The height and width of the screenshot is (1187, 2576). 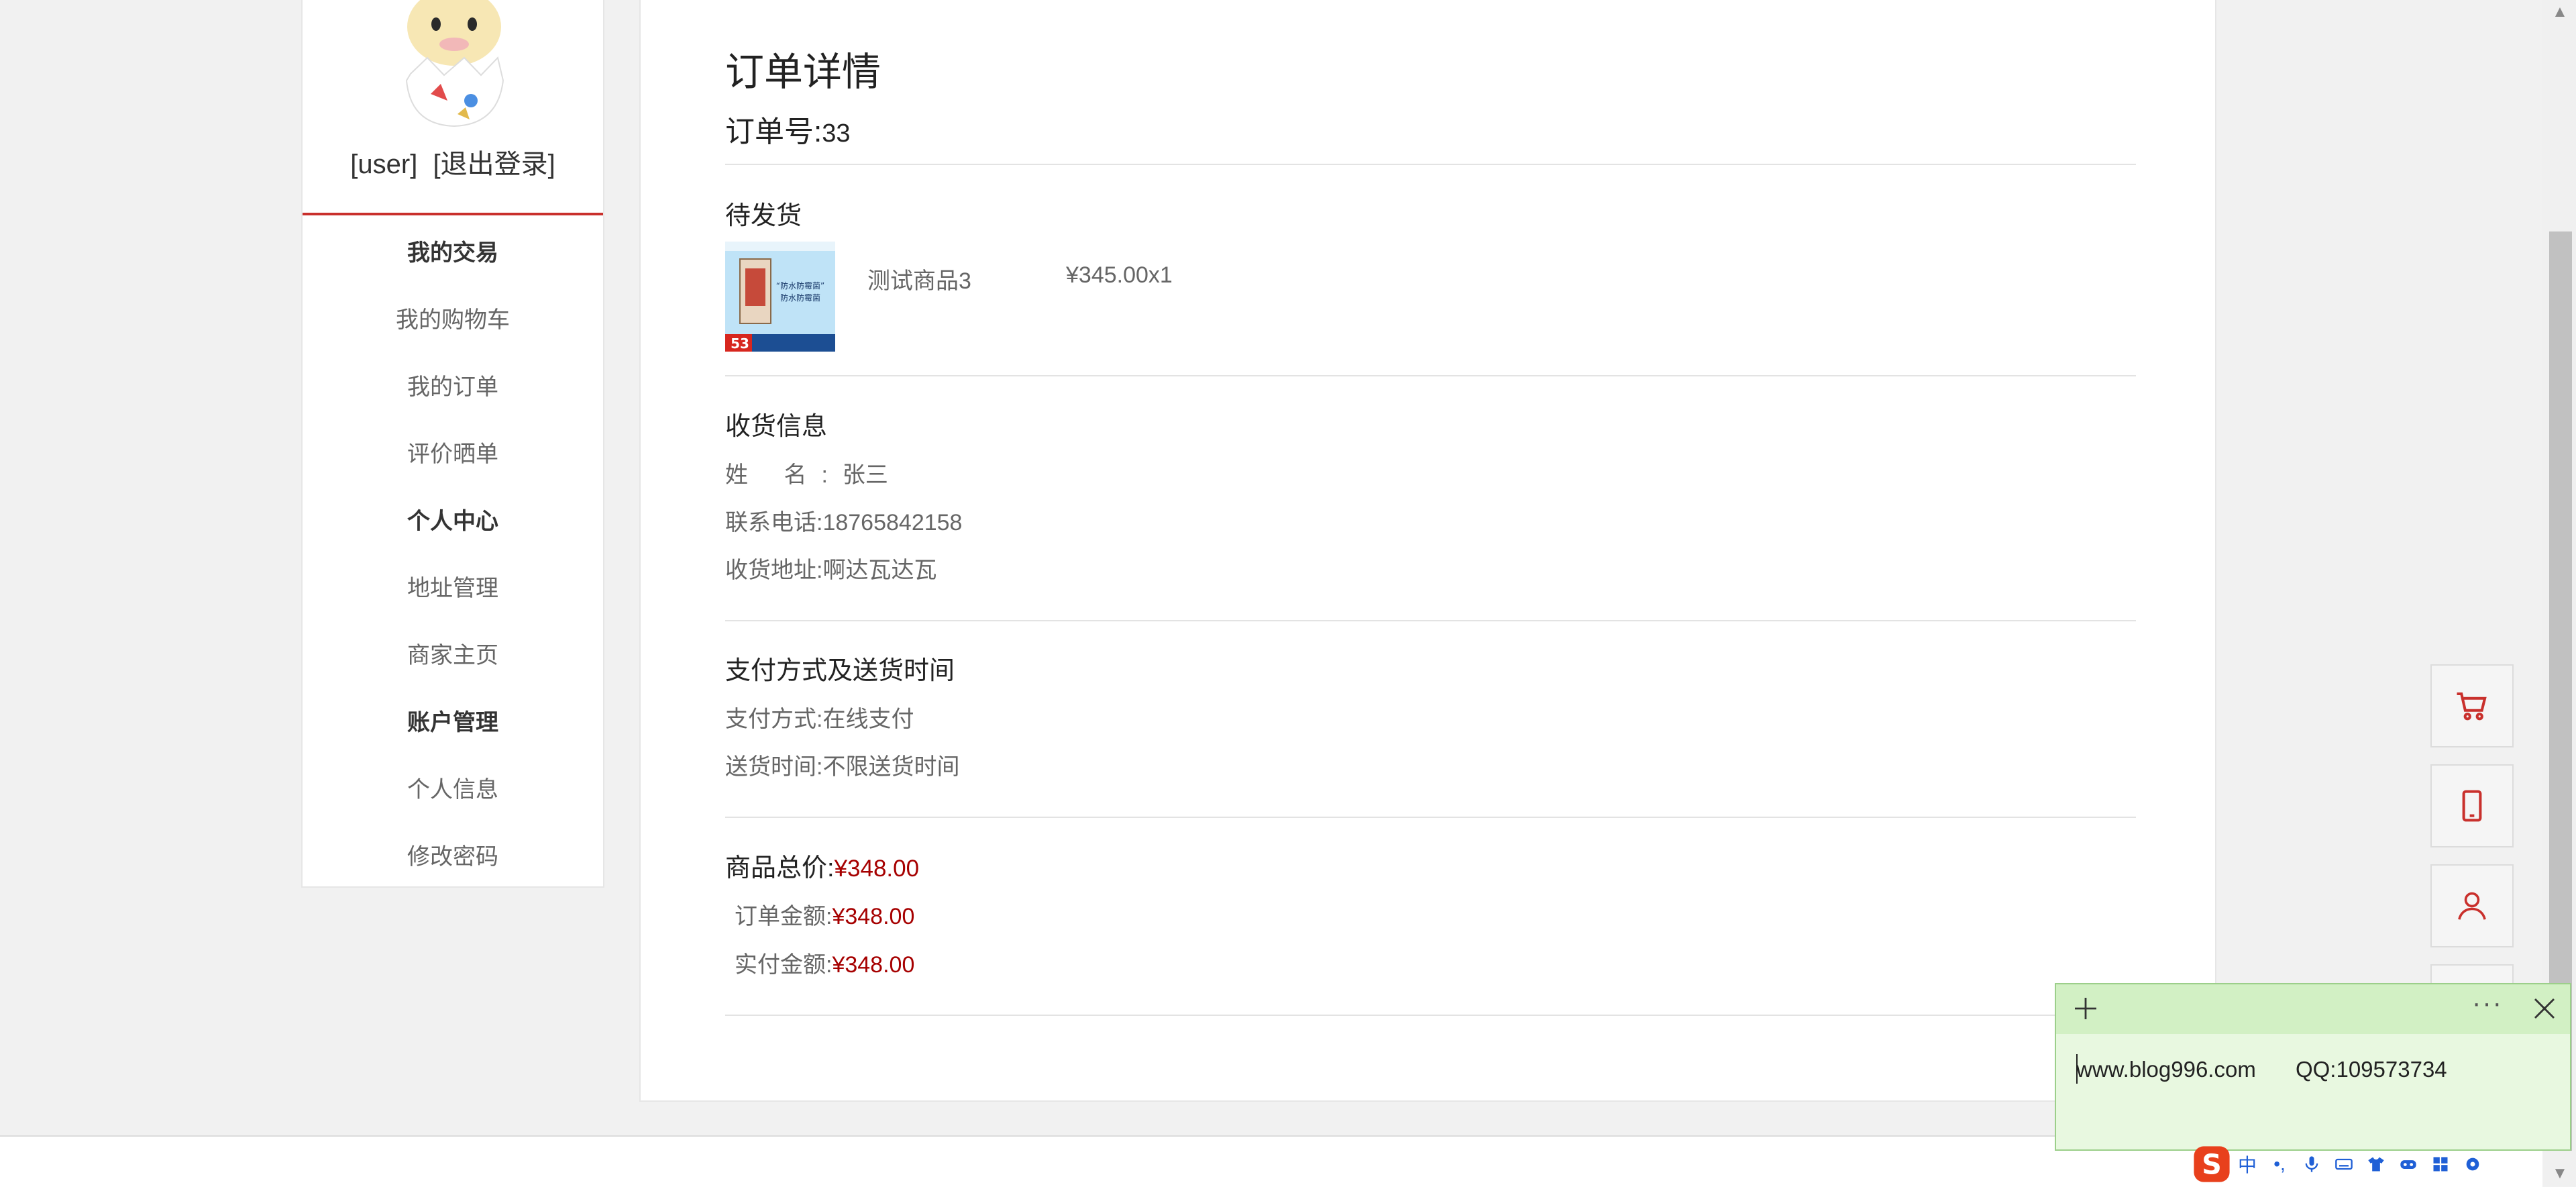 What do you see at coordinates (2086, 1009) in the screenshot?
I see `add-note-icon` at bounding box center [2086, 1009].